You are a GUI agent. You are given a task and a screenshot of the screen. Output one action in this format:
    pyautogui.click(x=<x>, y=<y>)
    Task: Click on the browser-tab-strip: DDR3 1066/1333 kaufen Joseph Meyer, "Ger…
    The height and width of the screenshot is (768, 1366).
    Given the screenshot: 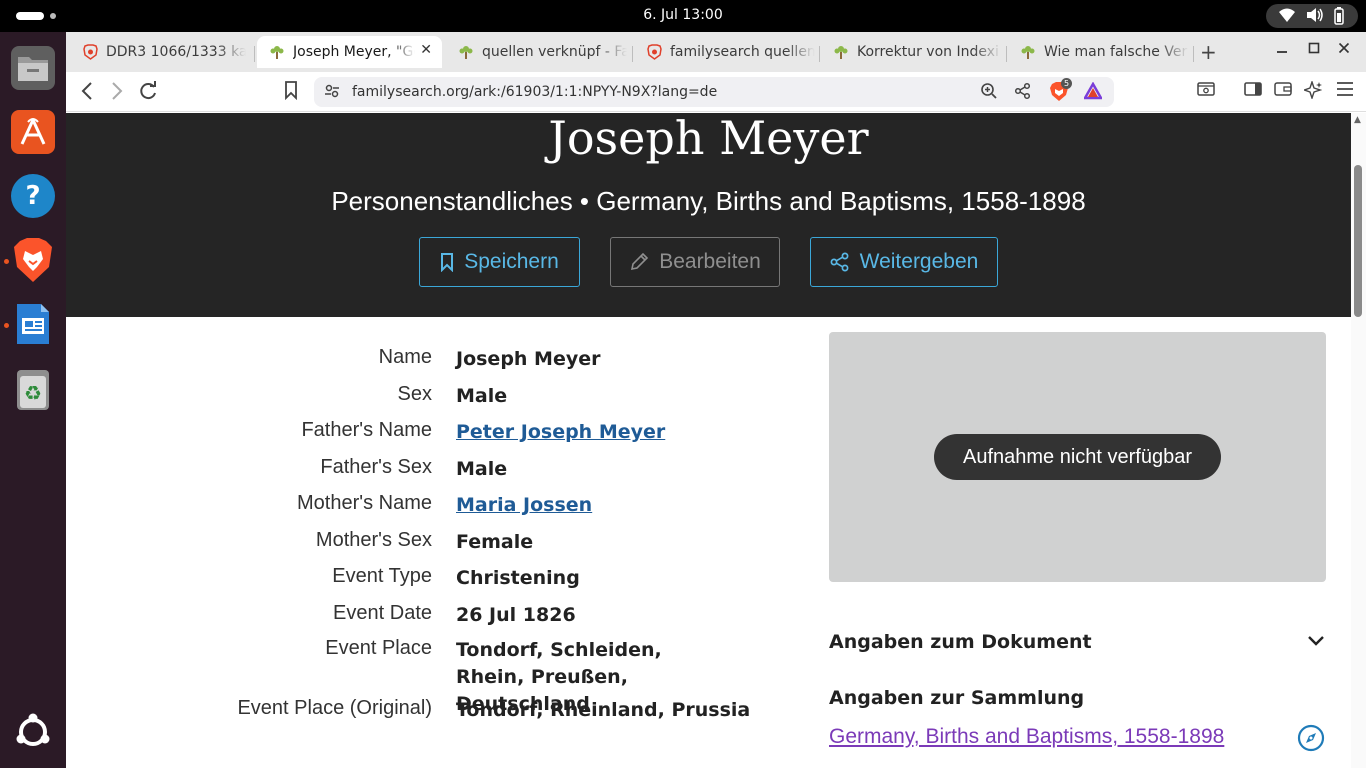 What is the action you would take?
    pyautogui.click(x=716, y=52)
    